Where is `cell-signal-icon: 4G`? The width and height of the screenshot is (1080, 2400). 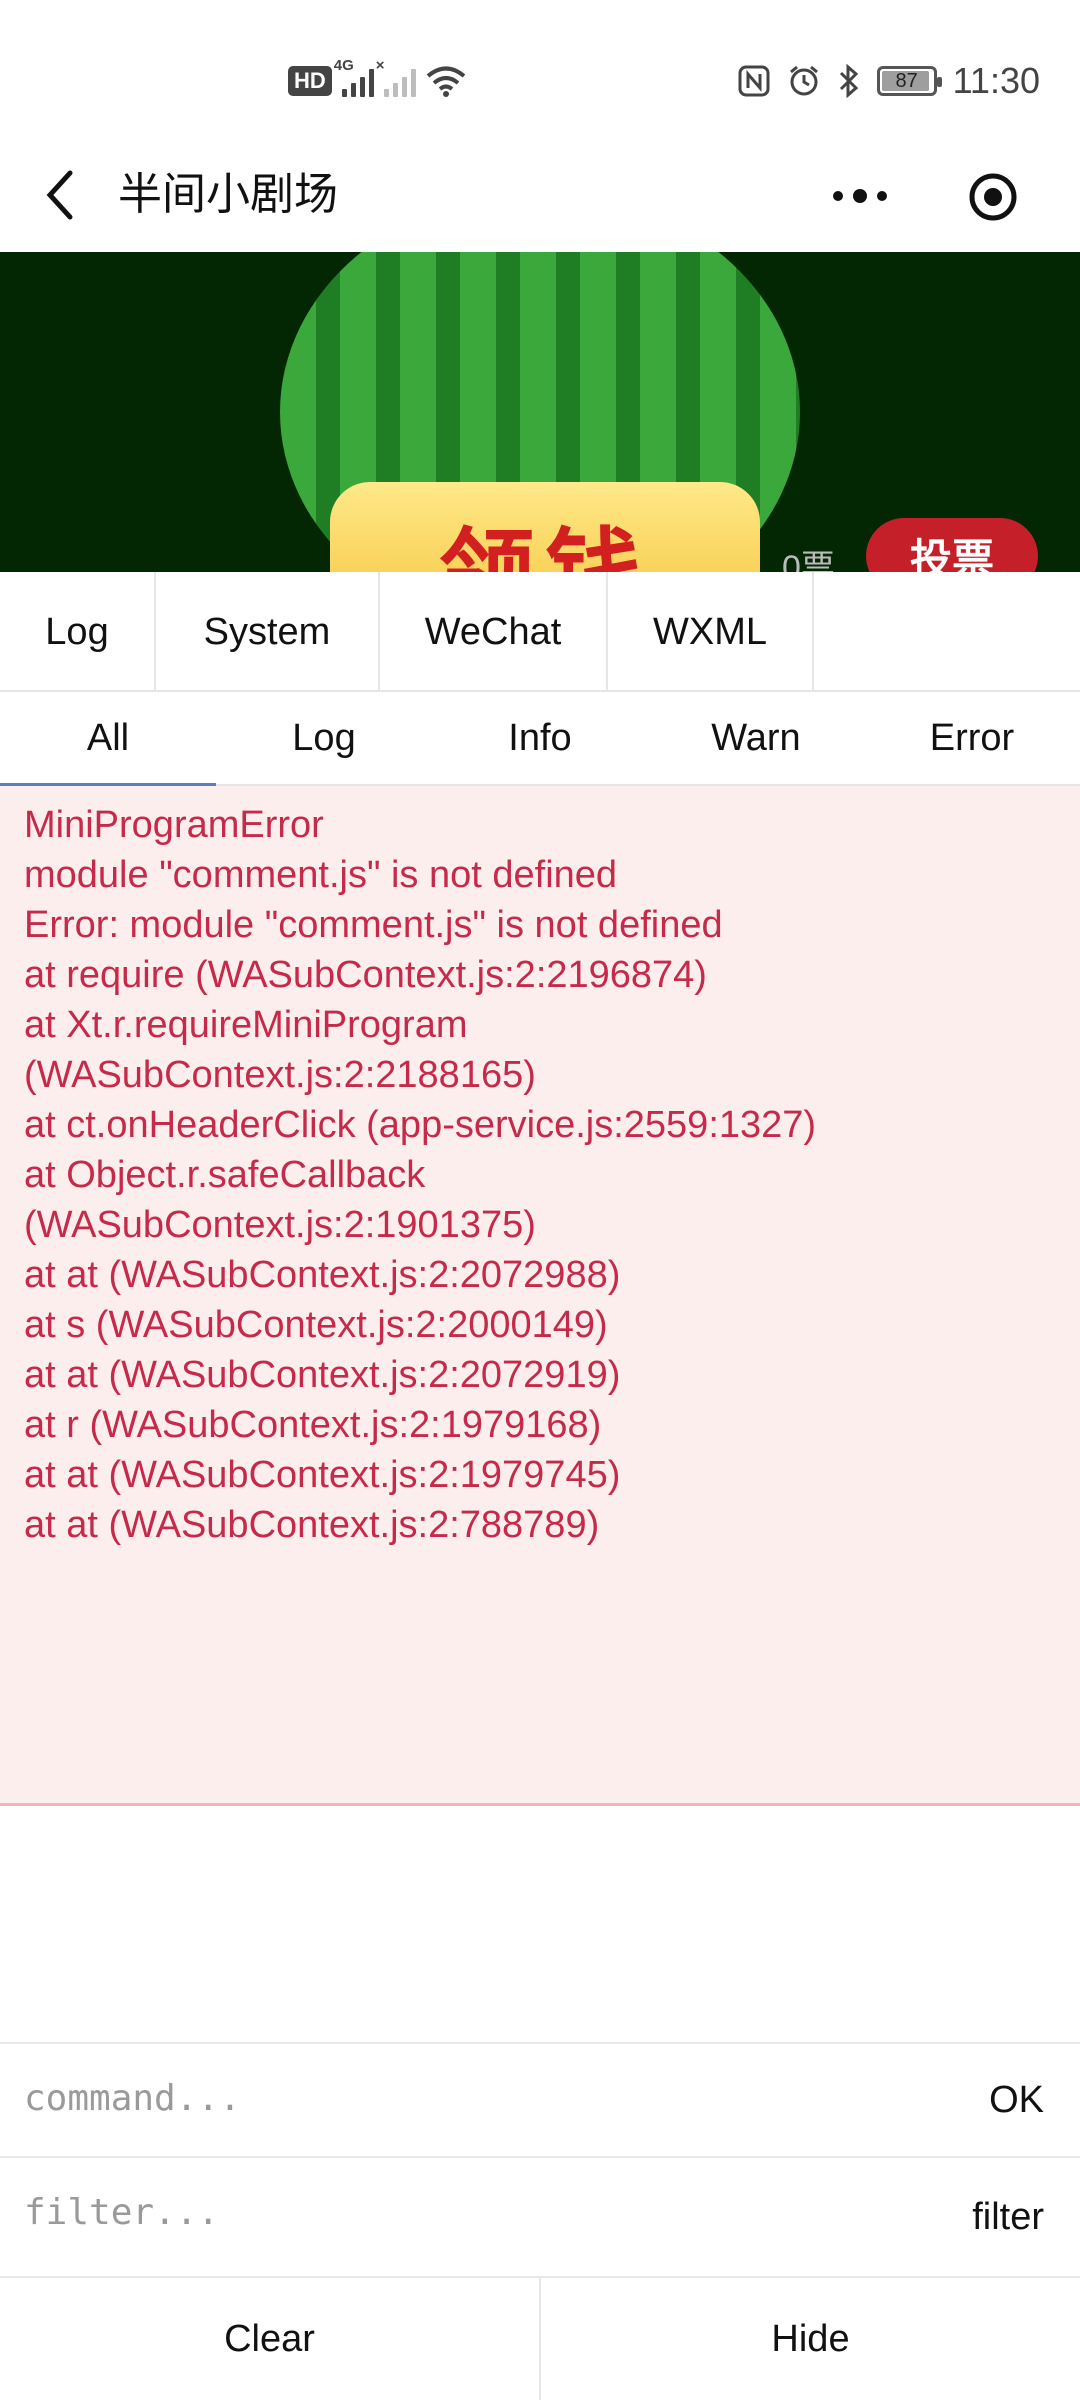
cell-signal-icon: 4G is located at coordinates (354, 77).